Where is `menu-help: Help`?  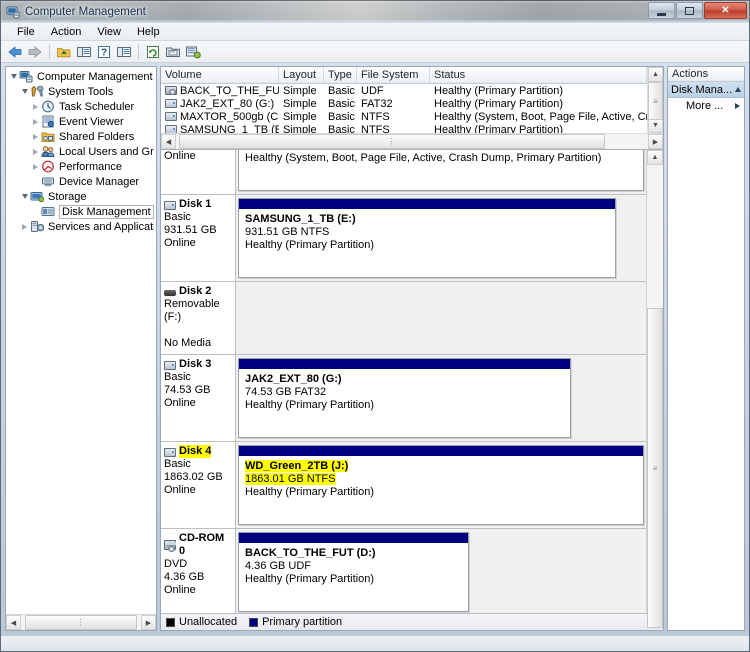 menu-help: Help is located at coordinates (148, 32).